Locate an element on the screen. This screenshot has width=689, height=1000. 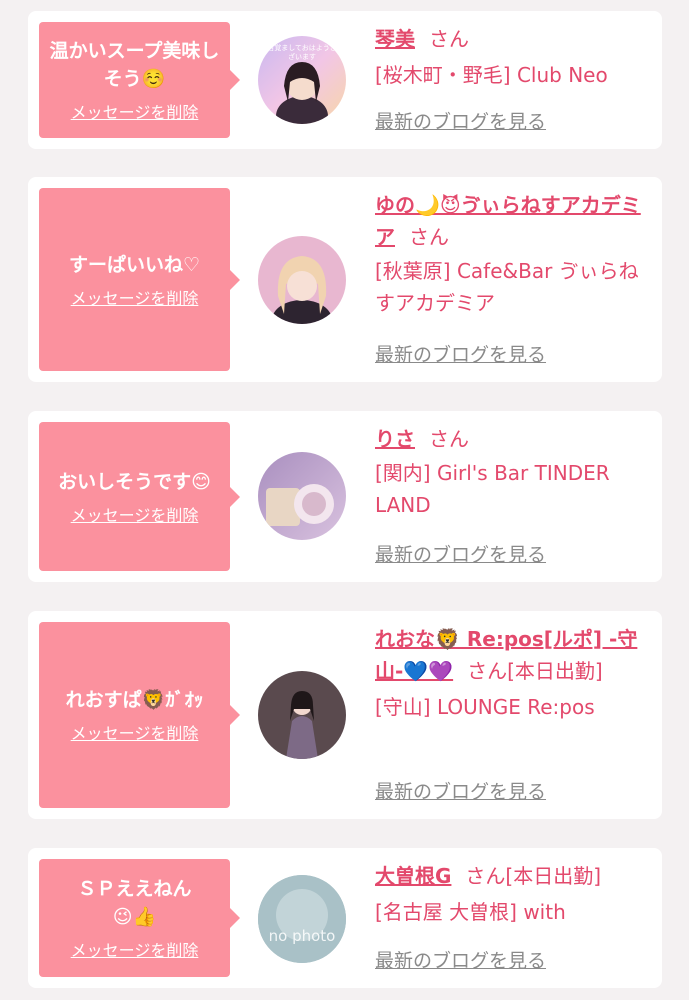
message-bubble: すーぱいいね♡ メッセージを削除 is located at coordinates (139, 279).